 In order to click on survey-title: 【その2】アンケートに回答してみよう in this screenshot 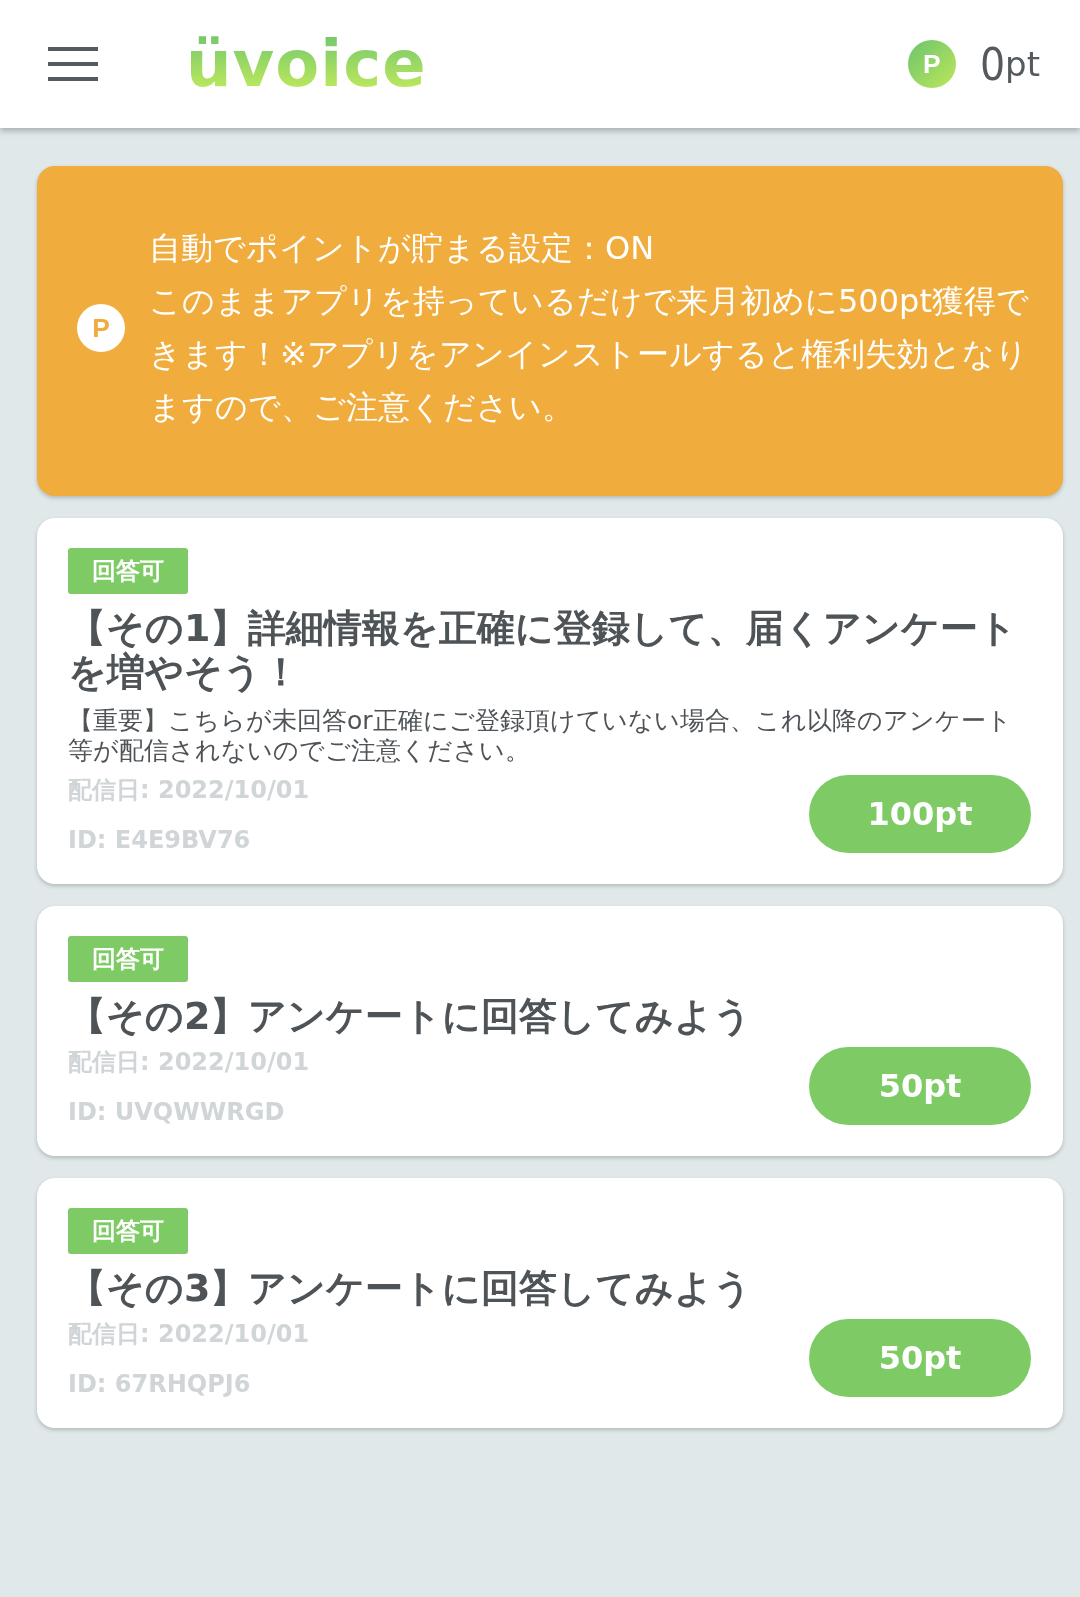, I will do `click(411, 1016)`.